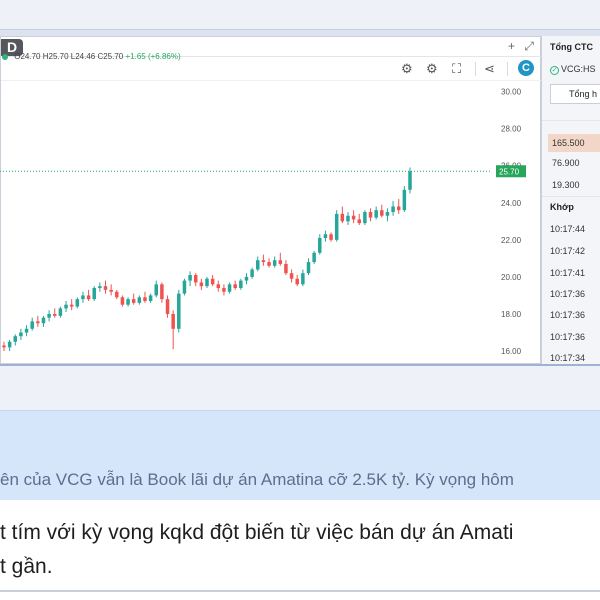 The width and height of the screenshot is (600, 600). I want to click on ohlc-low: L24.46, so click(83, 56).